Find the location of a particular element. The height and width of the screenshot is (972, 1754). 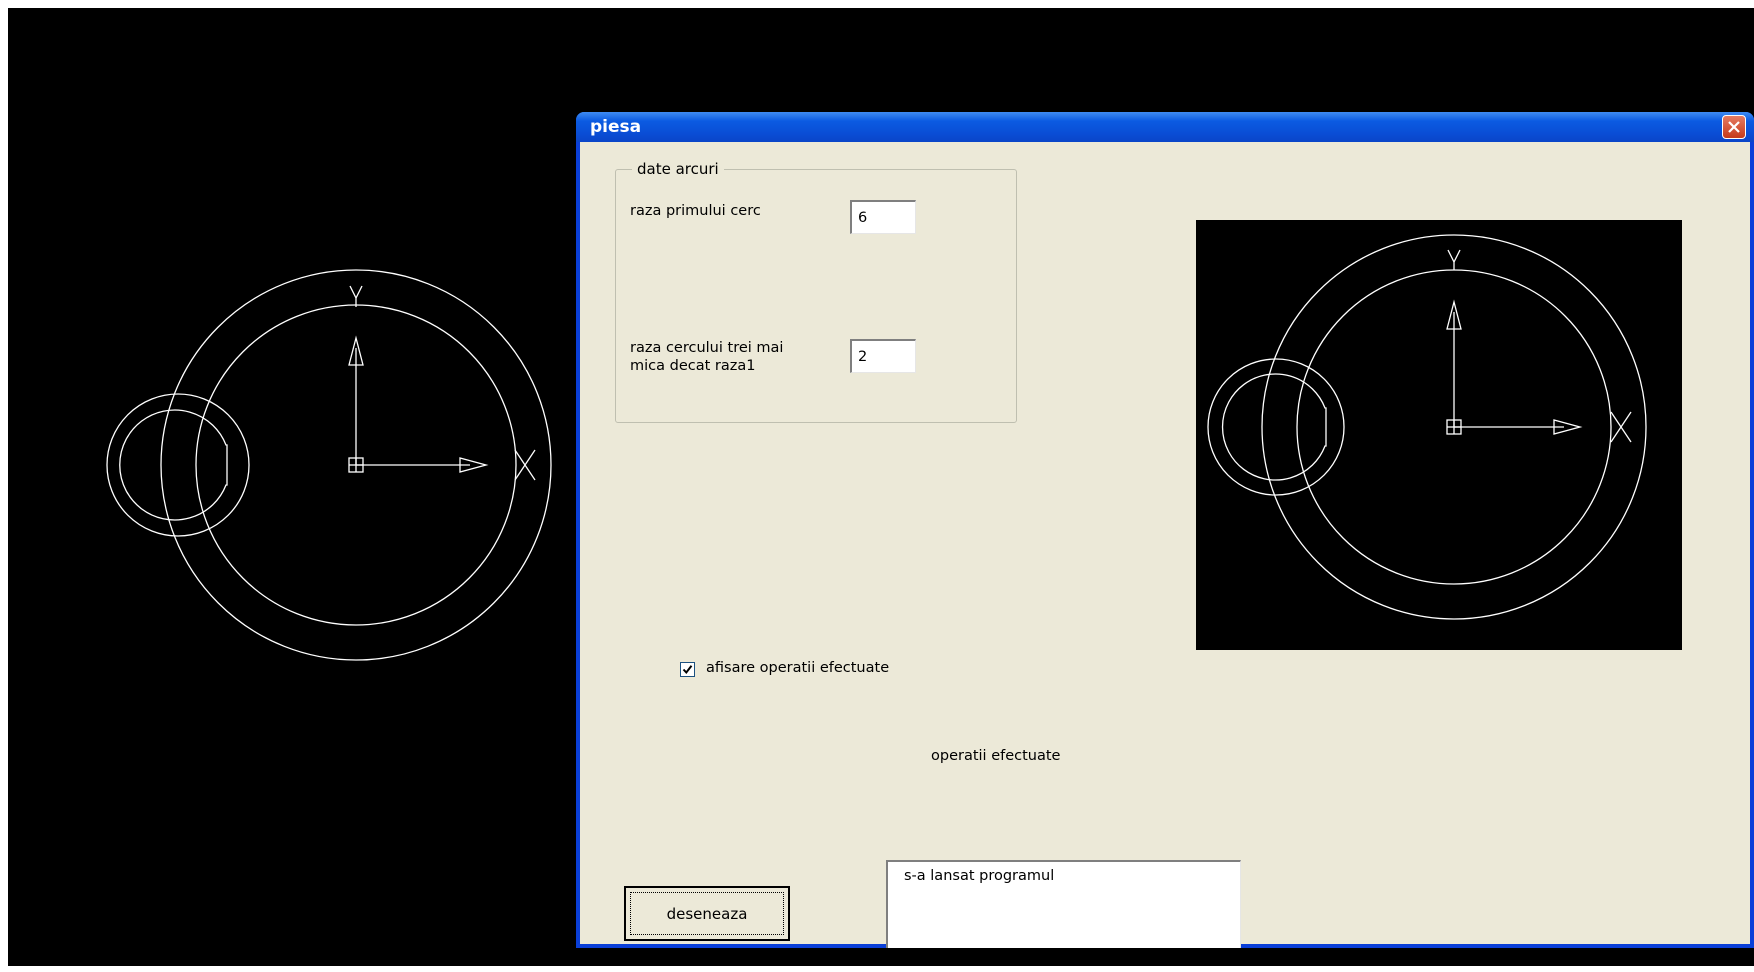

window-title: piesa is located at coordinates (616, 127).